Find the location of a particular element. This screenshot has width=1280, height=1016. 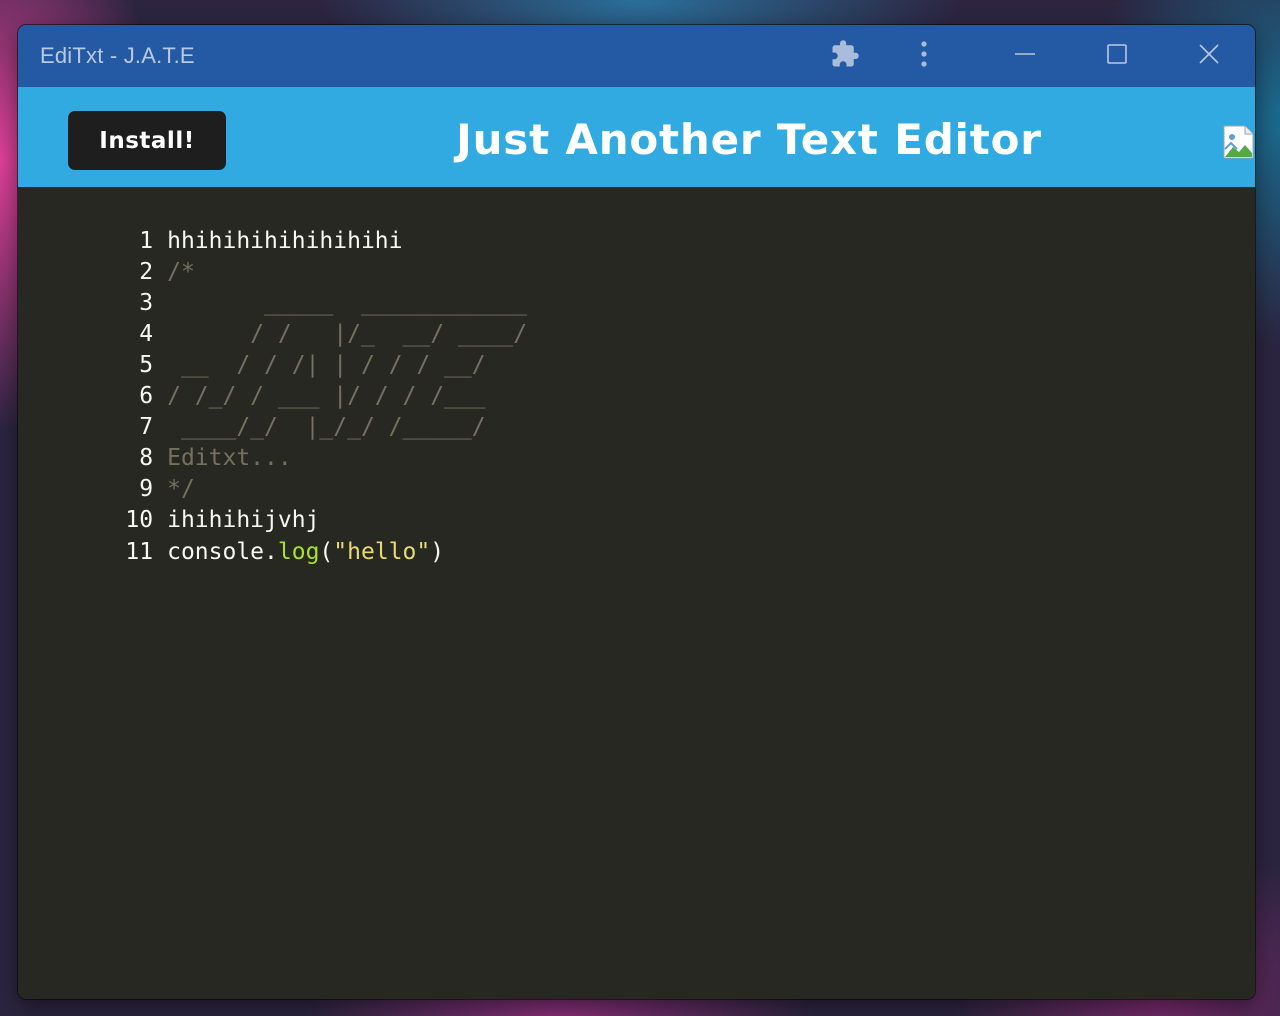

editor-line: 10 ihihihijvhj is located at coordinates (168, 503).